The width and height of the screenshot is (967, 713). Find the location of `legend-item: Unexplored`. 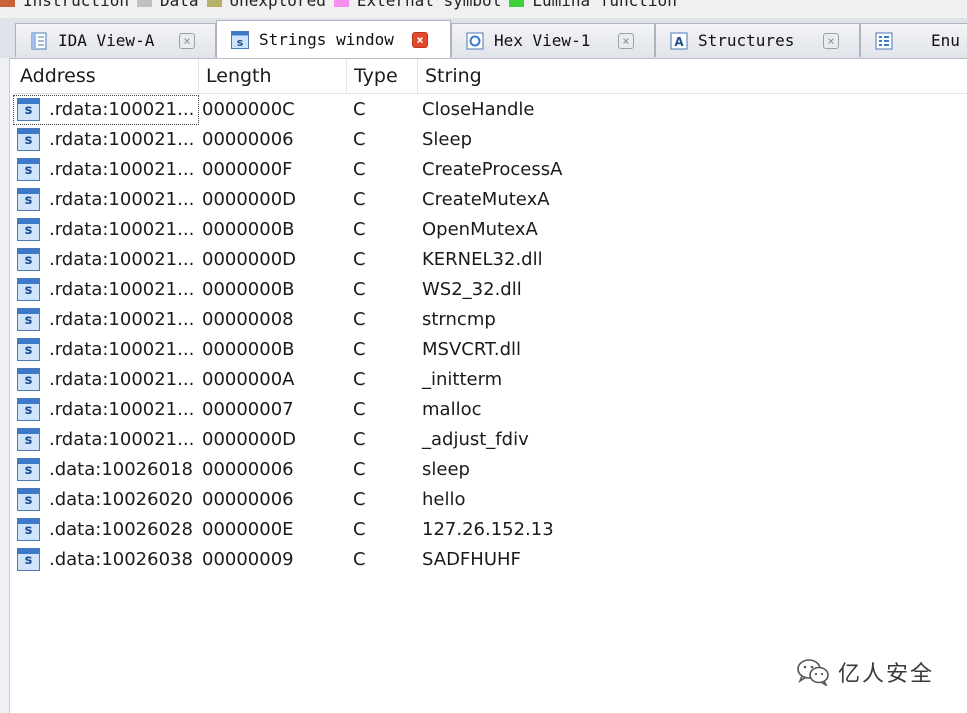

legend-item: Unexplored is located at coordinates (266, 5).